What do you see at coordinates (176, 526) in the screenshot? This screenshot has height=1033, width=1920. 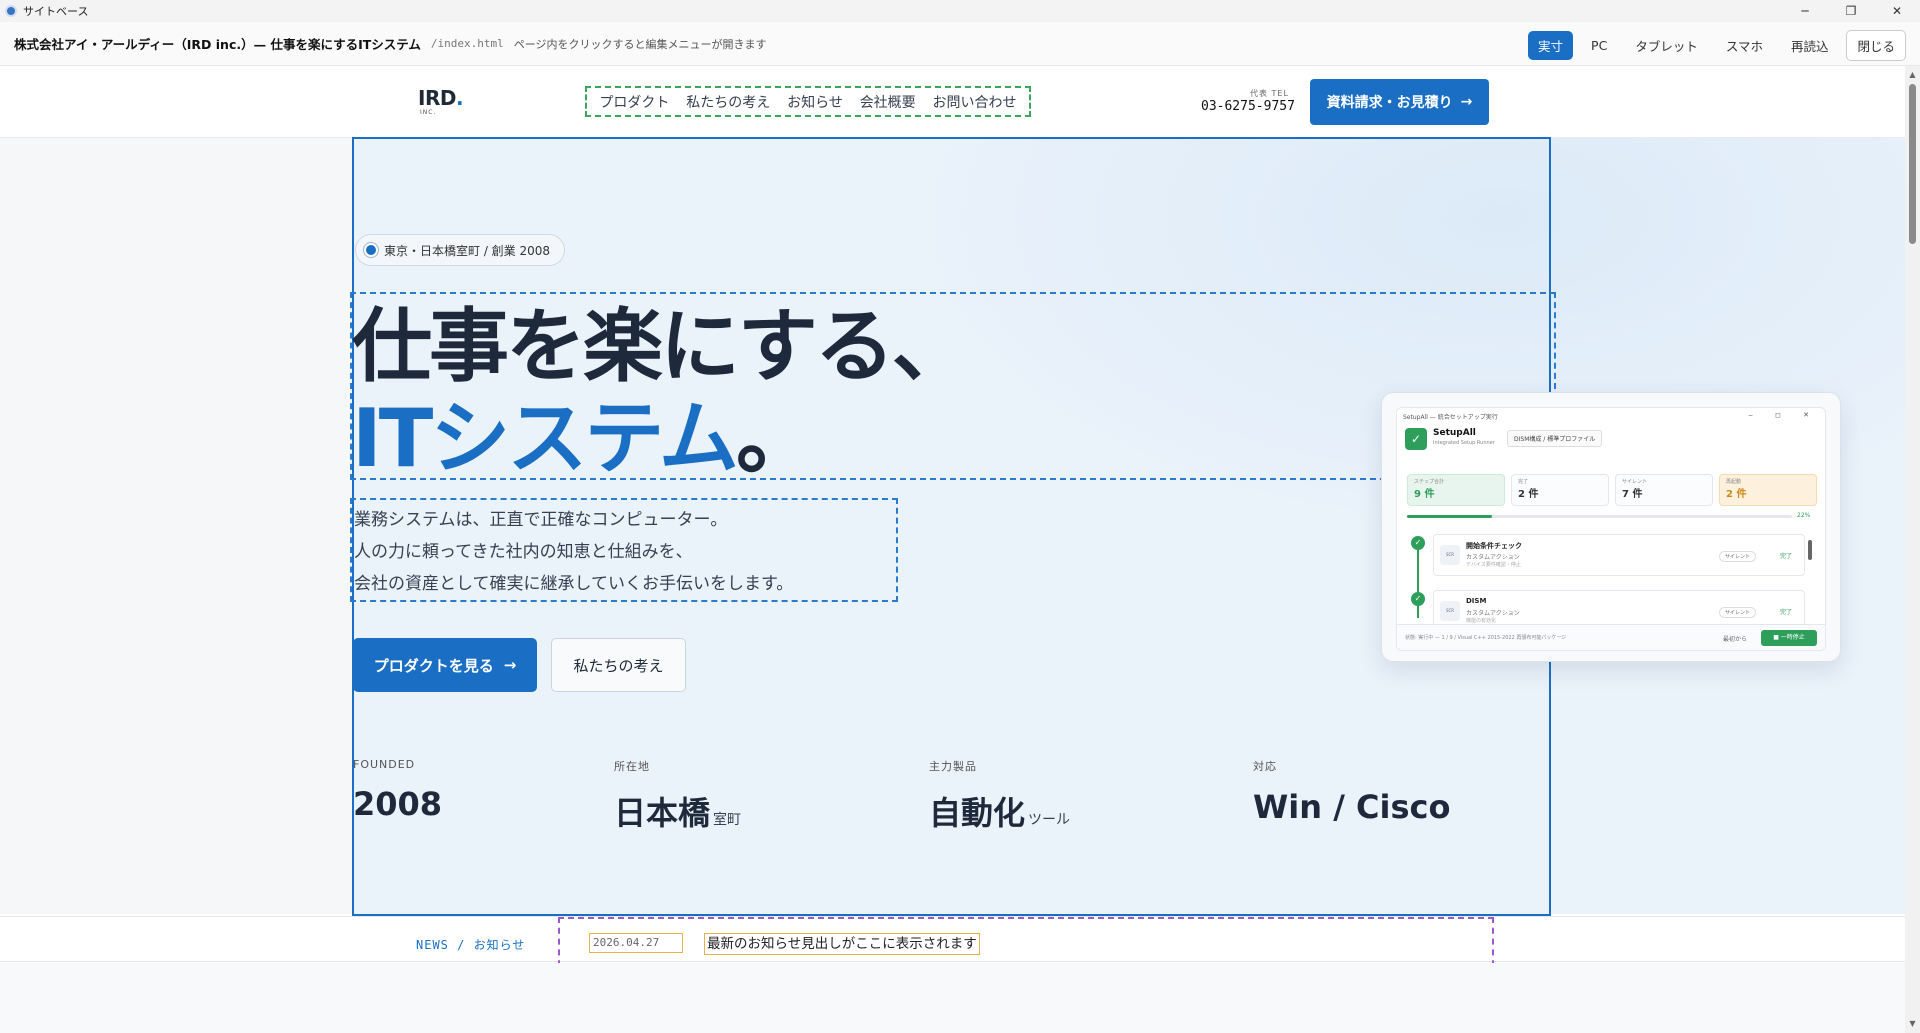 I see `hero-side-background` at bounding box center [176, 526].